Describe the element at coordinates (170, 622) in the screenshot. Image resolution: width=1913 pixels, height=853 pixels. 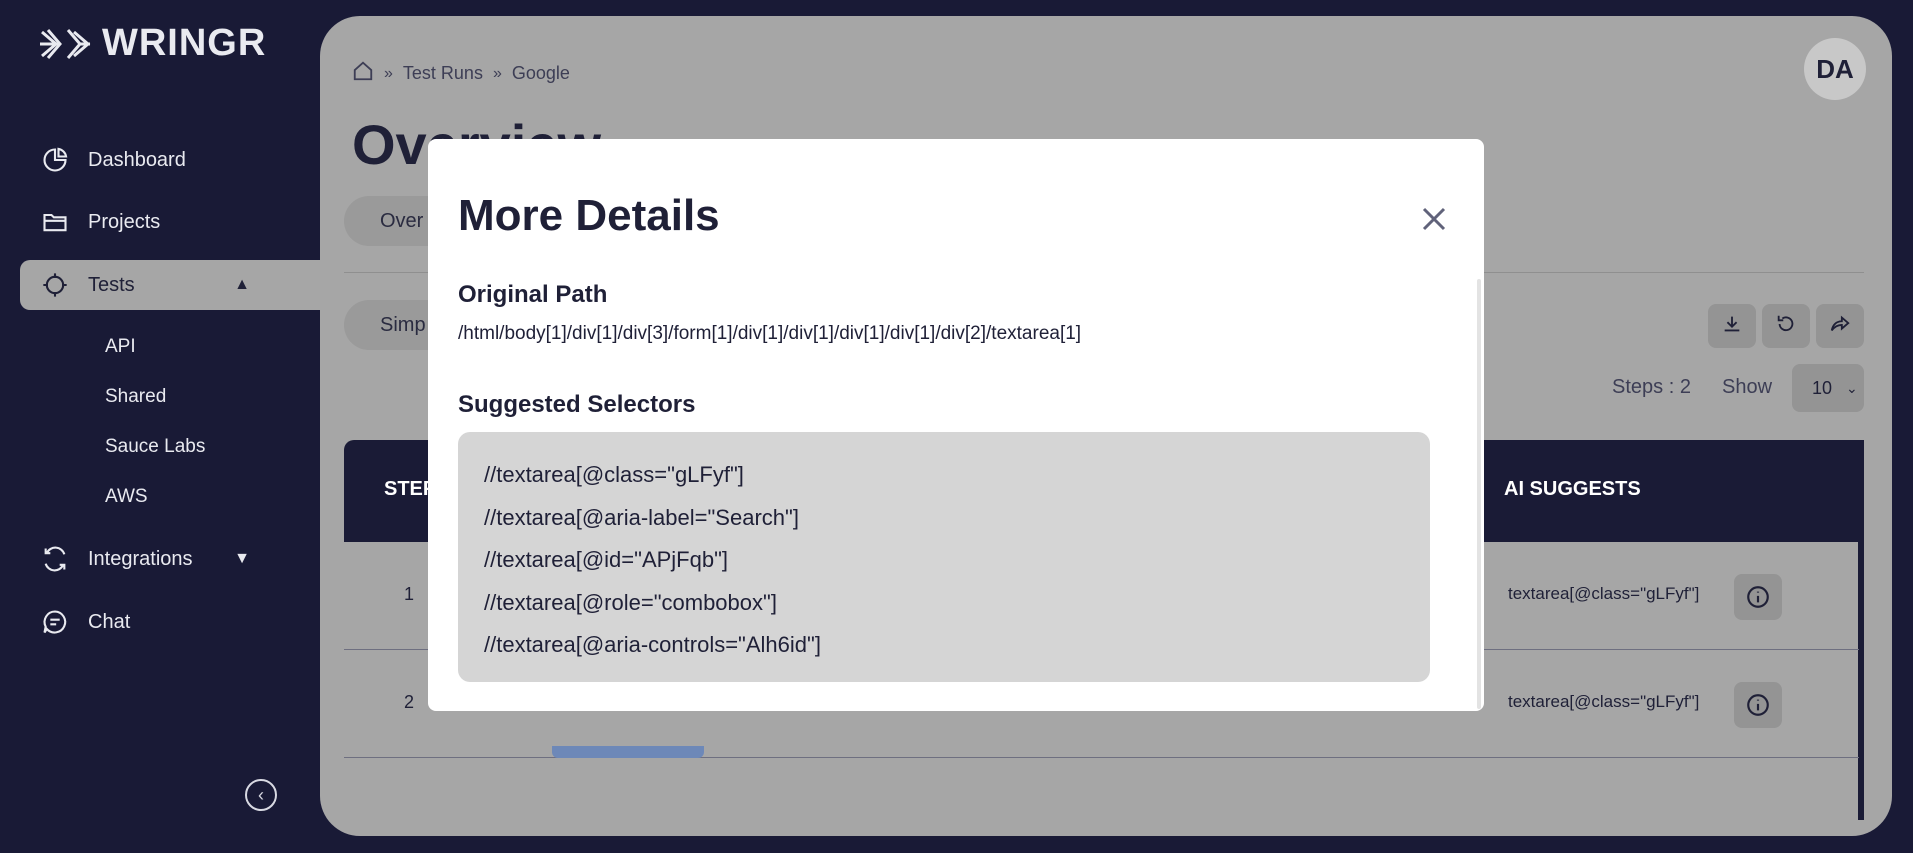
I see `sidebar-item-chat: Chat` at that location.